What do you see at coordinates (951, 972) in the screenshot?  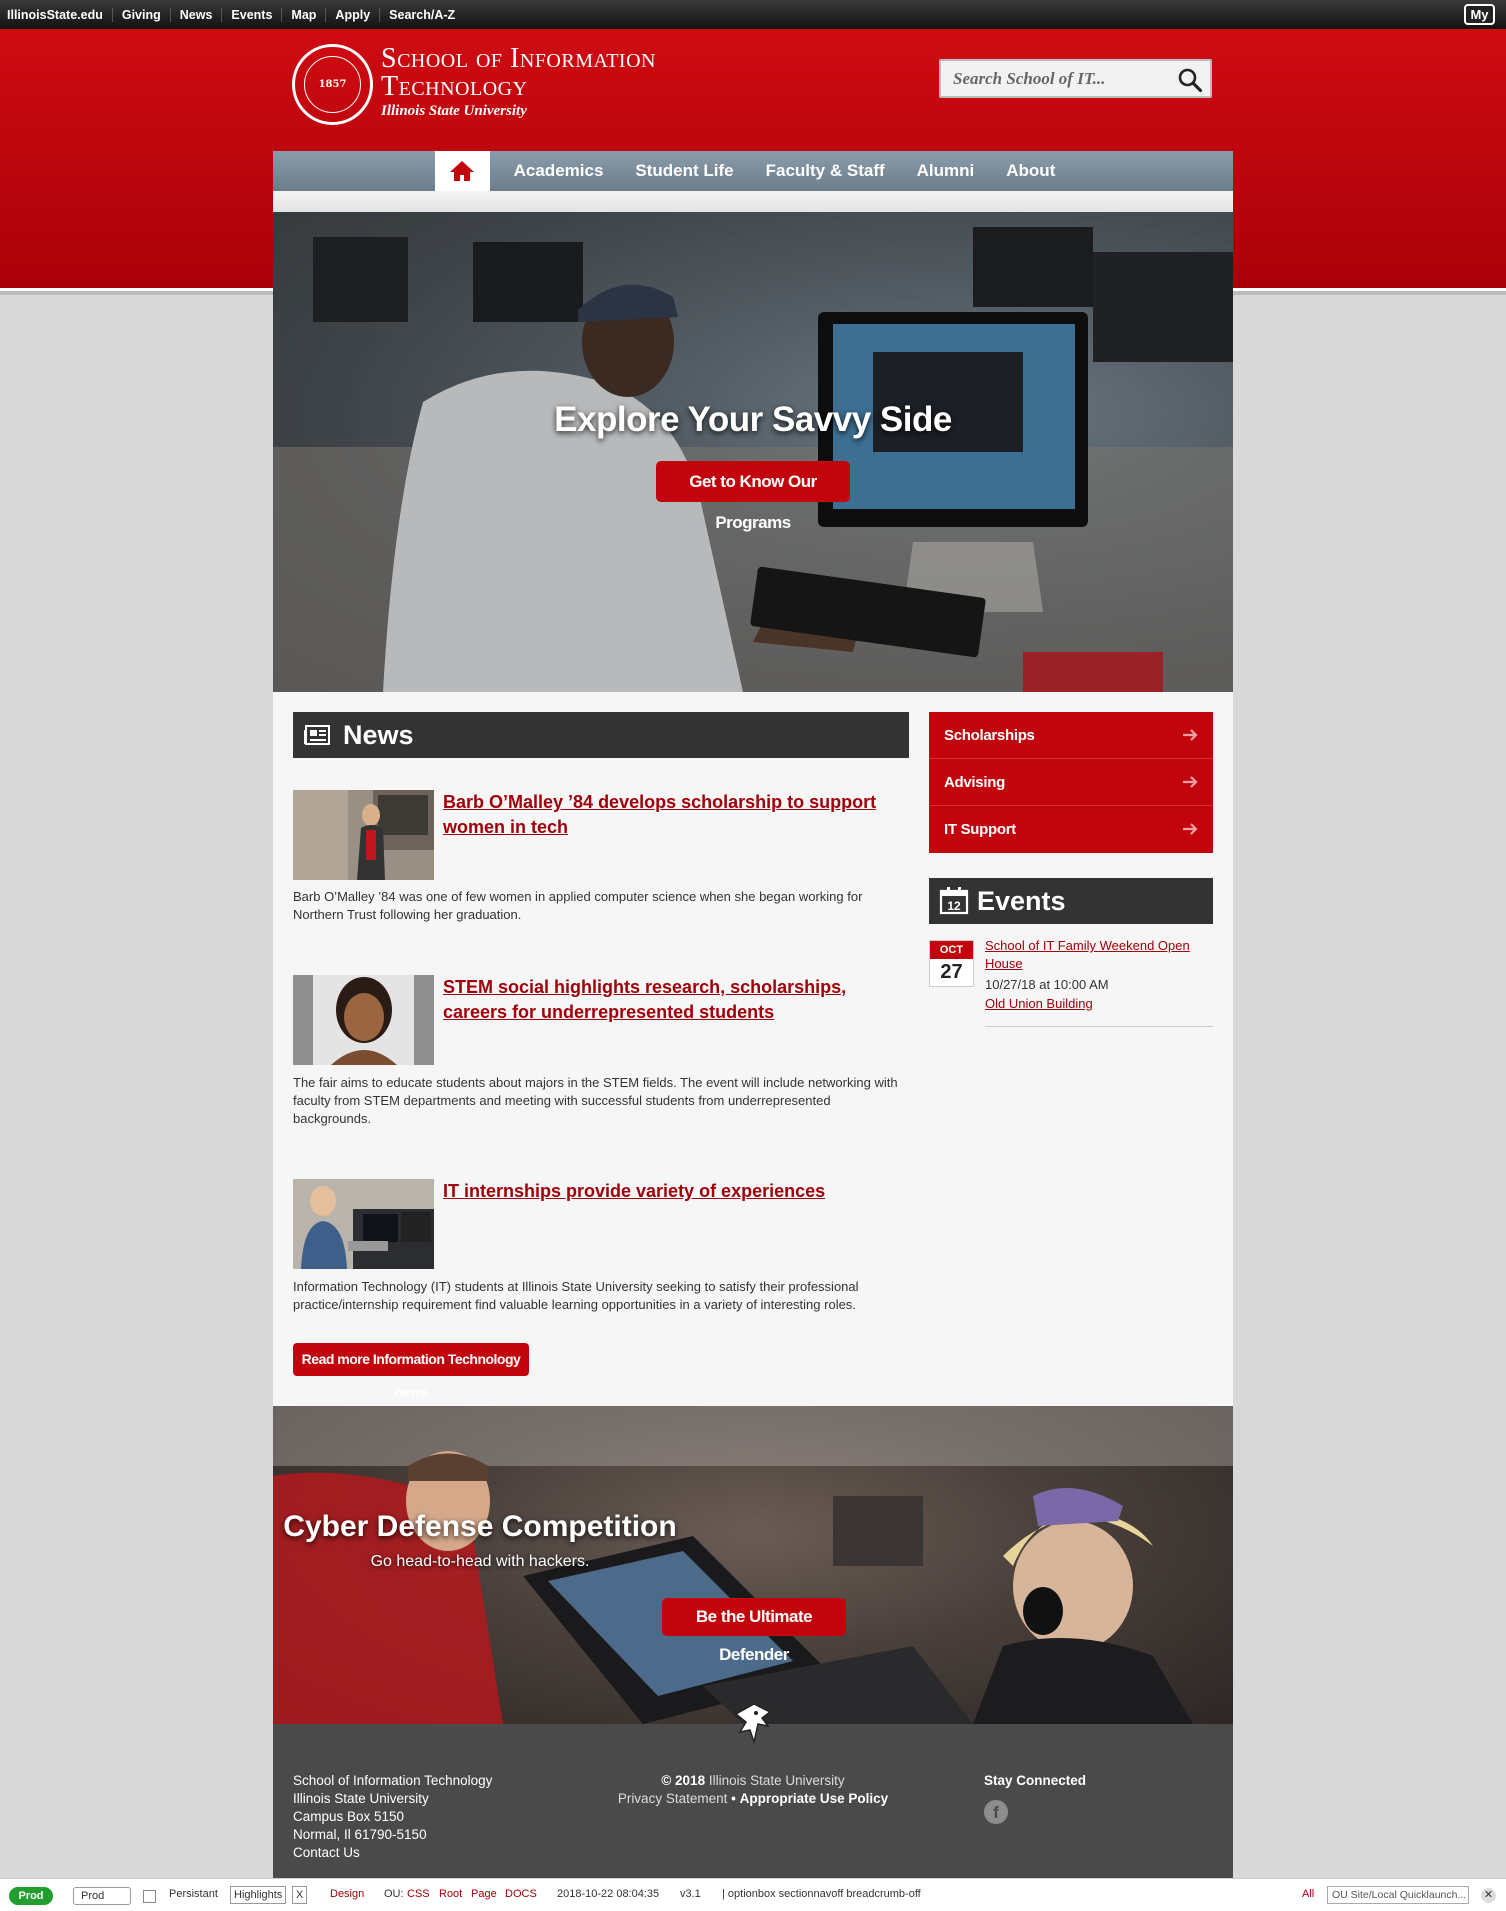 I see `event-day: 27` at bounding box center [951, 972].